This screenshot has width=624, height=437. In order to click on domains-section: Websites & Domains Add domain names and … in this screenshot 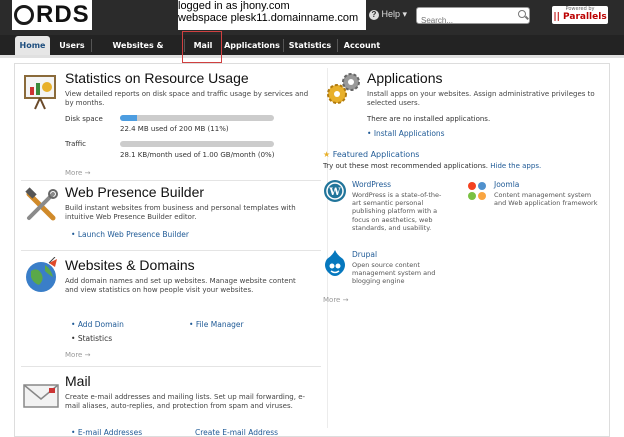, I will do `click(170, 312)`.